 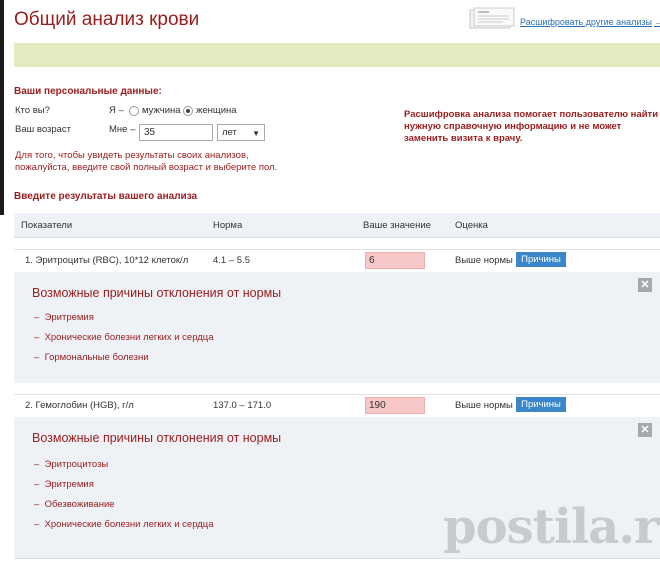 What do you see at coordinates (188, 110) in the screenshot?
I see `radio-female` at bounding box center [188, 110].